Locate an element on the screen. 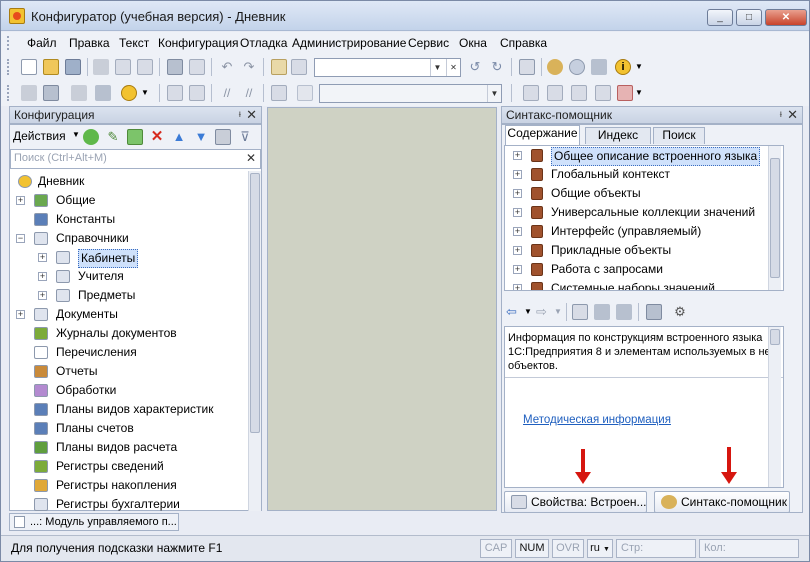 Image resolution: width=810 pixels, height=562 pixels. clear-bookmarks-icon is located at coordinates (603, 93).